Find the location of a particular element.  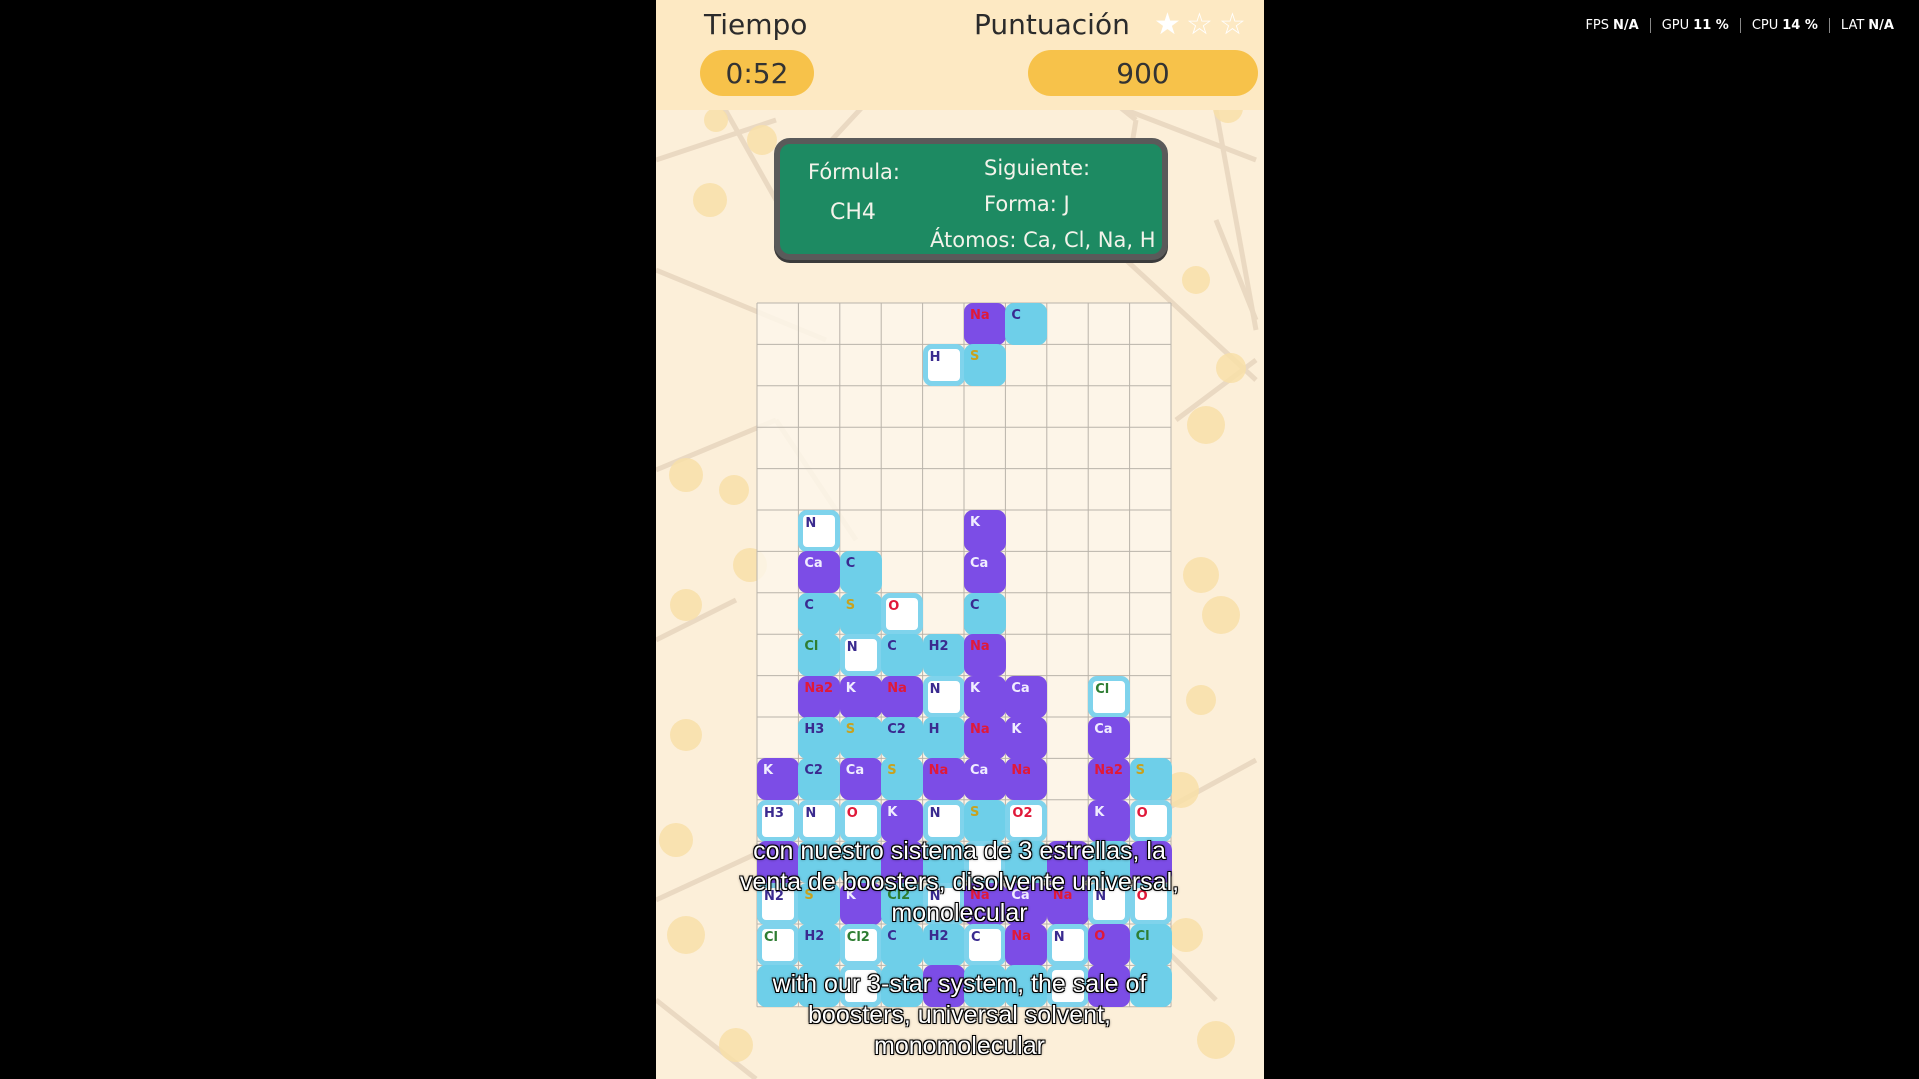

stack-tile: C2 is located at coordinates (902, 738).